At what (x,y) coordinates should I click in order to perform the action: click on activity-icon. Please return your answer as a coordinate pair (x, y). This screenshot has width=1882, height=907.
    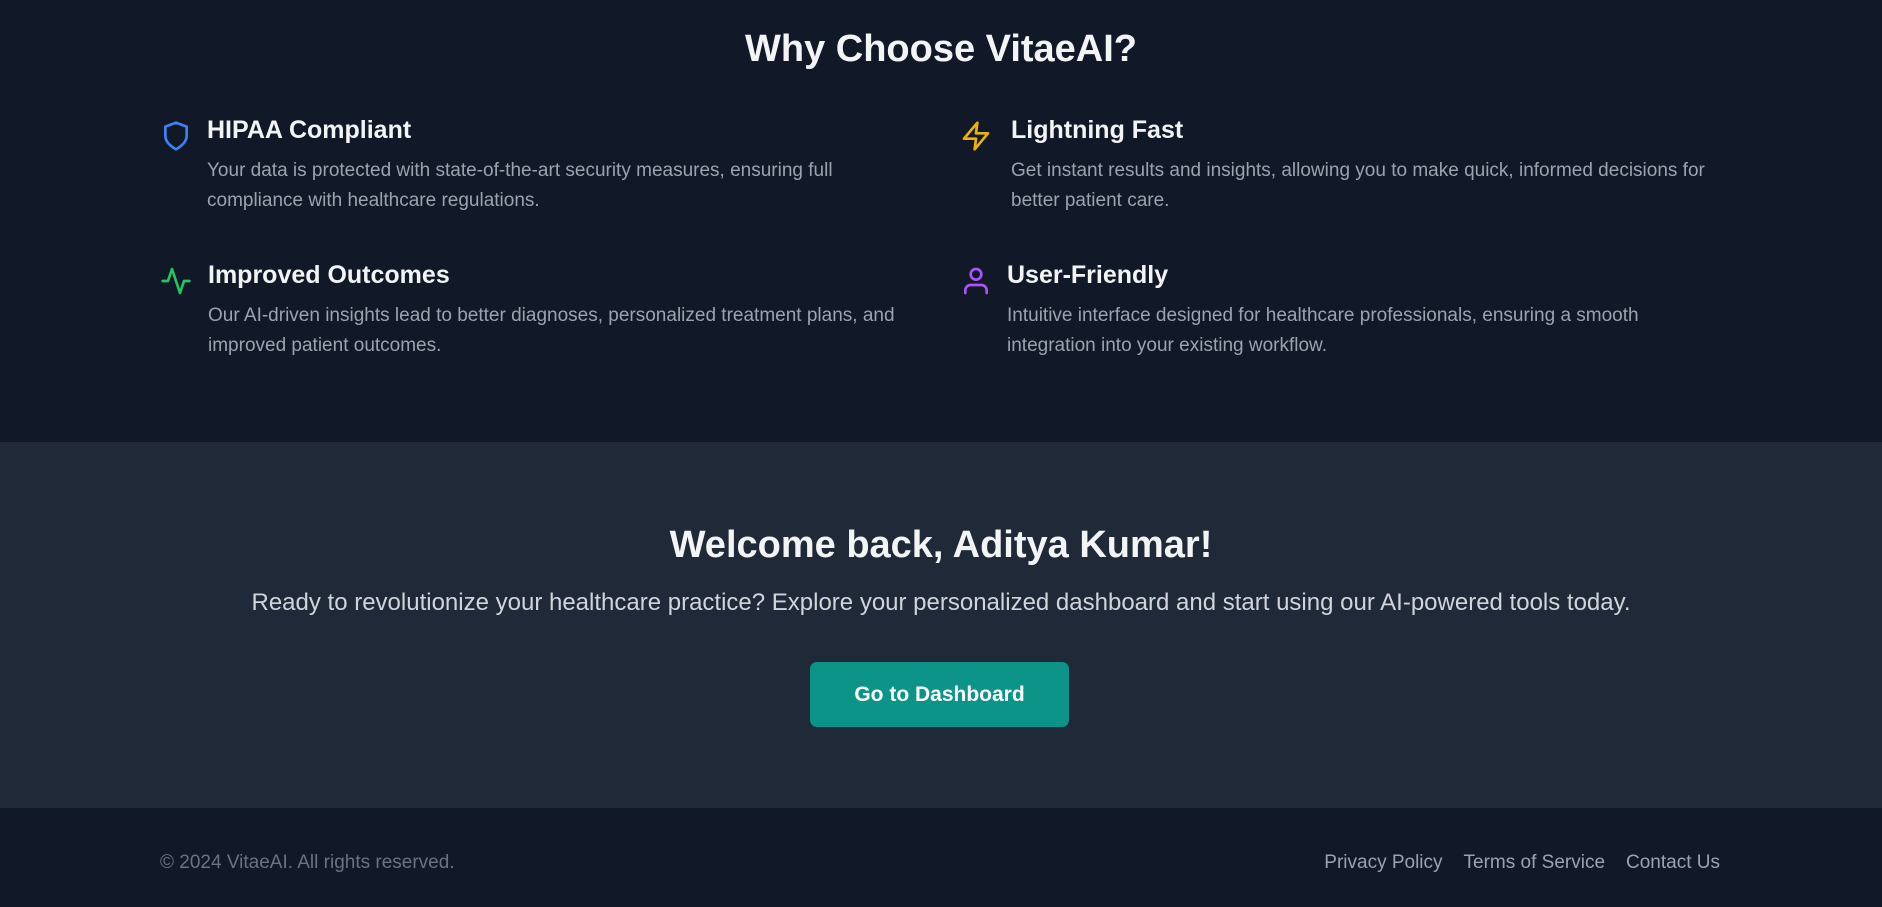
    Looking at the image, I should click on (176, 281).